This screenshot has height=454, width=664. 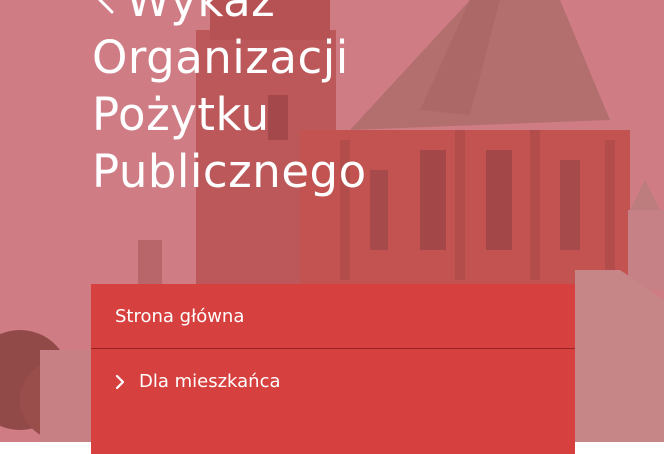 I want to click on title-line-4: Publicznego, so click(x=229, y=171).